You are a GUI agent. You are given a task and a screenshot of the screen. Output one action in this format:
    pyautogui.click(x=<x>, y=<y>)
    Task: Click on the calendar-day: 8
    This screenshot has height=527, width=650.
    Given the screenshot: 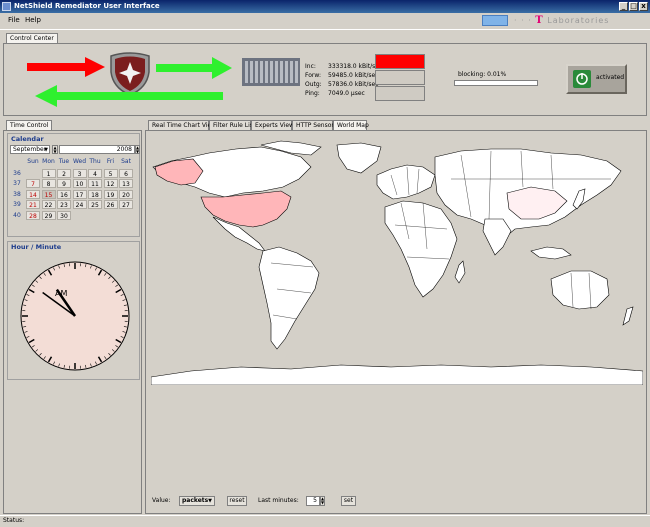 What is the action you would take?
    pyautogui.click(x=49, y=183)
    